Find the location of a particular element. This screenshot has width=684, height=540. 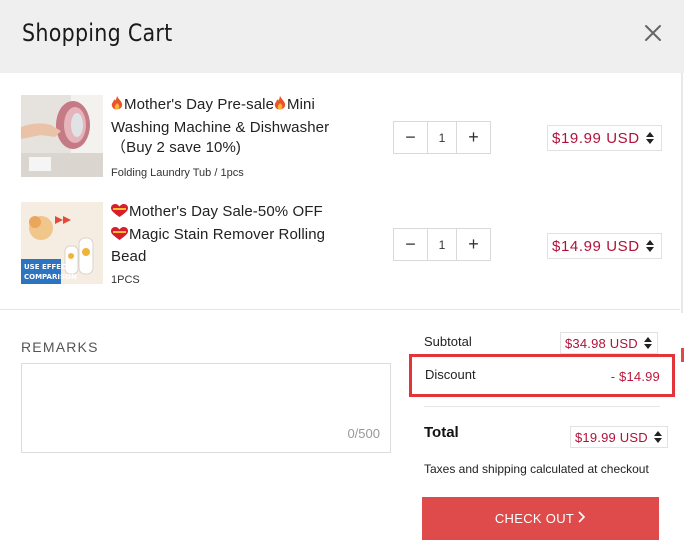

price-currency-select: $14.99 USD is located at coordinates (604, 246).